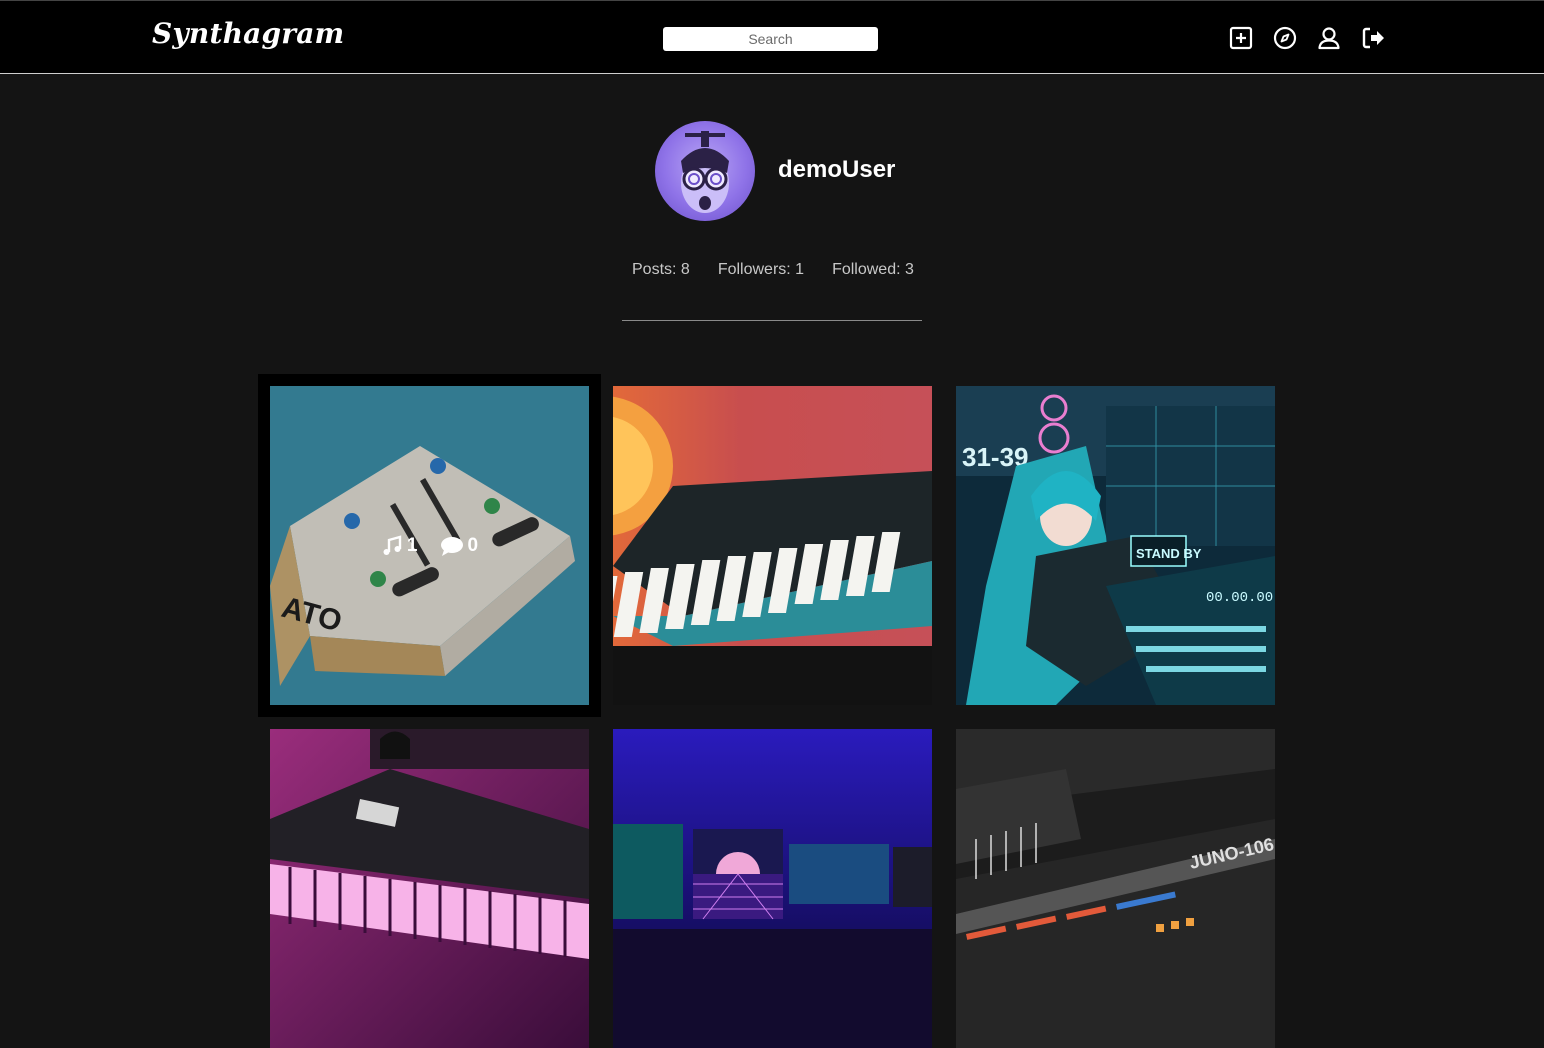 The image size is (1544, 1048). What do you see at coordinates (661, 269) in the screenshot?
I see `posts-count: Posts: 8` at bounding box center [661, 269].